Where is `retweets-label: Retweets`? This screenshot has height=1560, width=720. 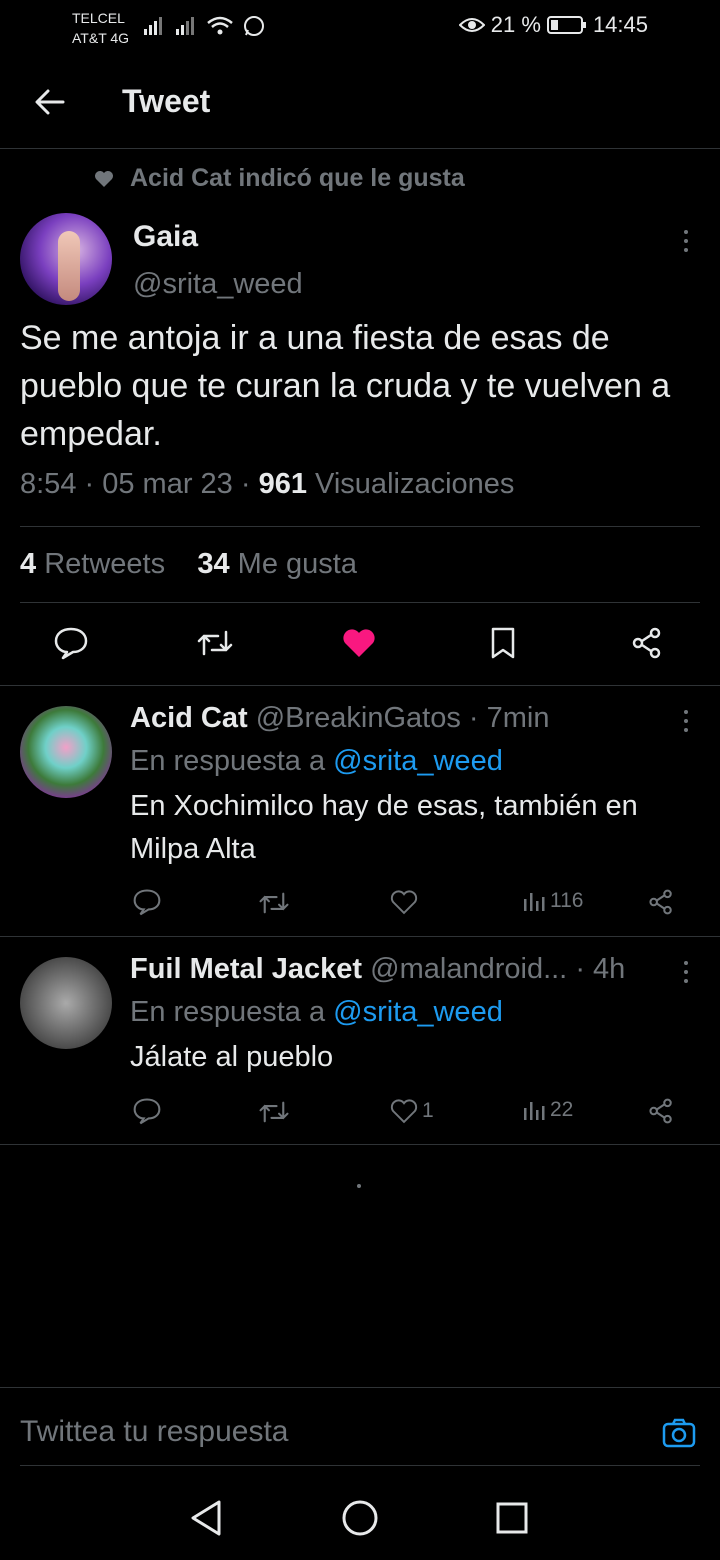
retweets-label: Retweets is located at coordinates (105, 564).